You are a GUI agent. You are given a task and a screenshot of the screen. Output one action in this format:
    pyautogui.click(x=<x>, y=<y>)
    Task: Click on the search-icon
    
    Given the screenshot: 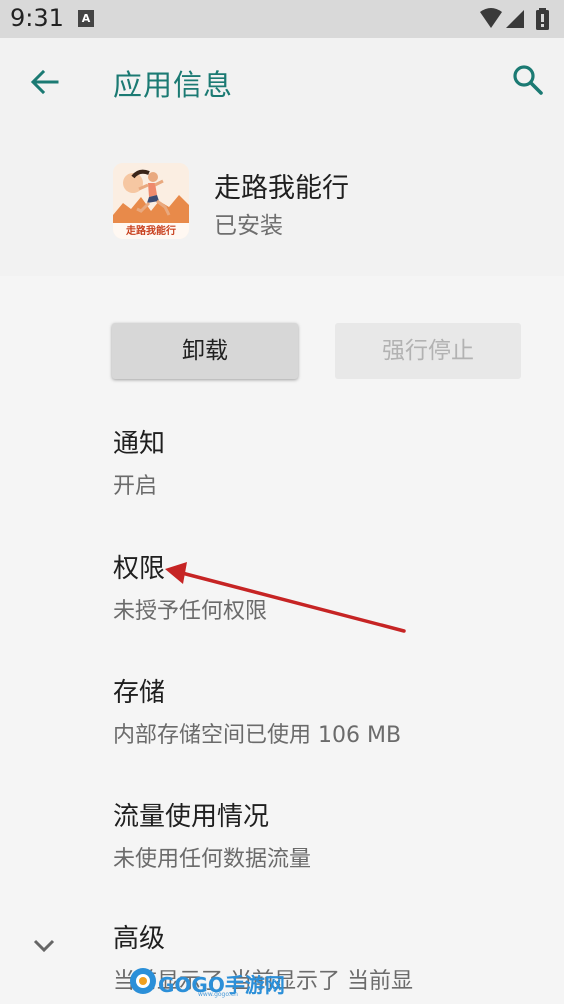 What is the action you would take?
    pyautogui.click(x=528, y=80)
    